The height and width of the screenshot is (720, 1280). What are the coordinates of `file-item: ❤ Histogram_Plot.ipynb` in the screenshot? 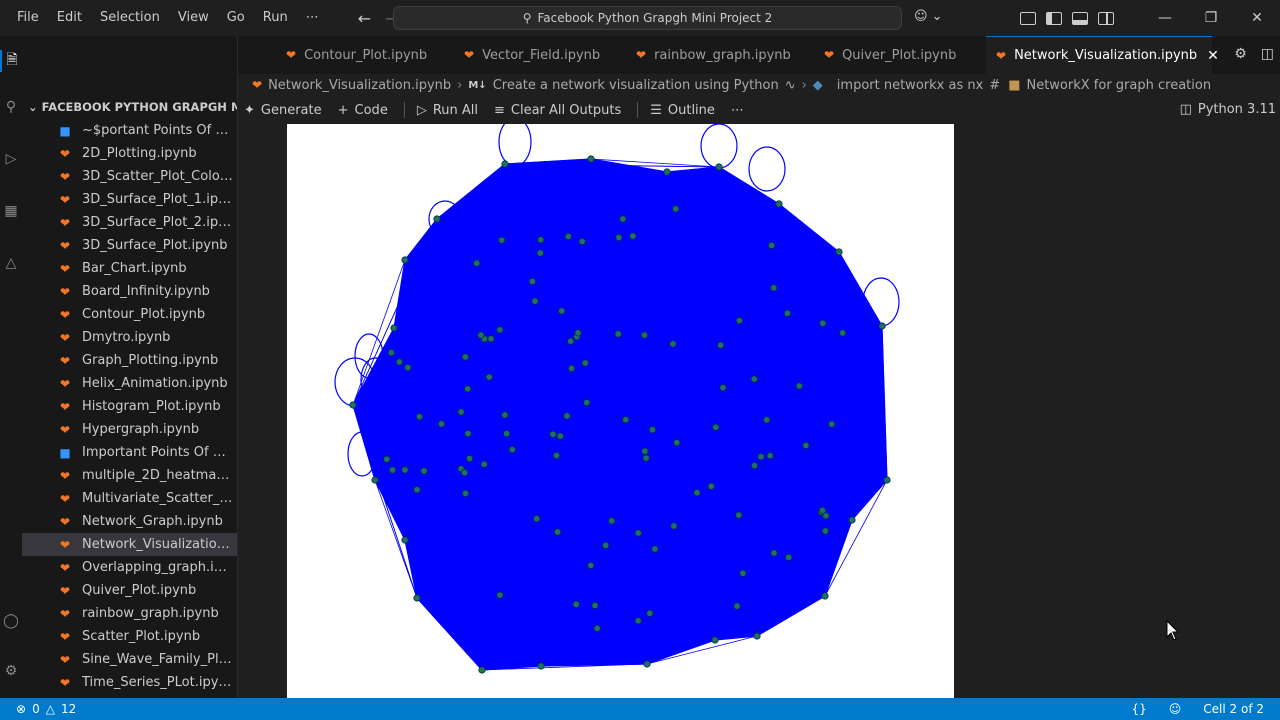 It's located at (129, 406).